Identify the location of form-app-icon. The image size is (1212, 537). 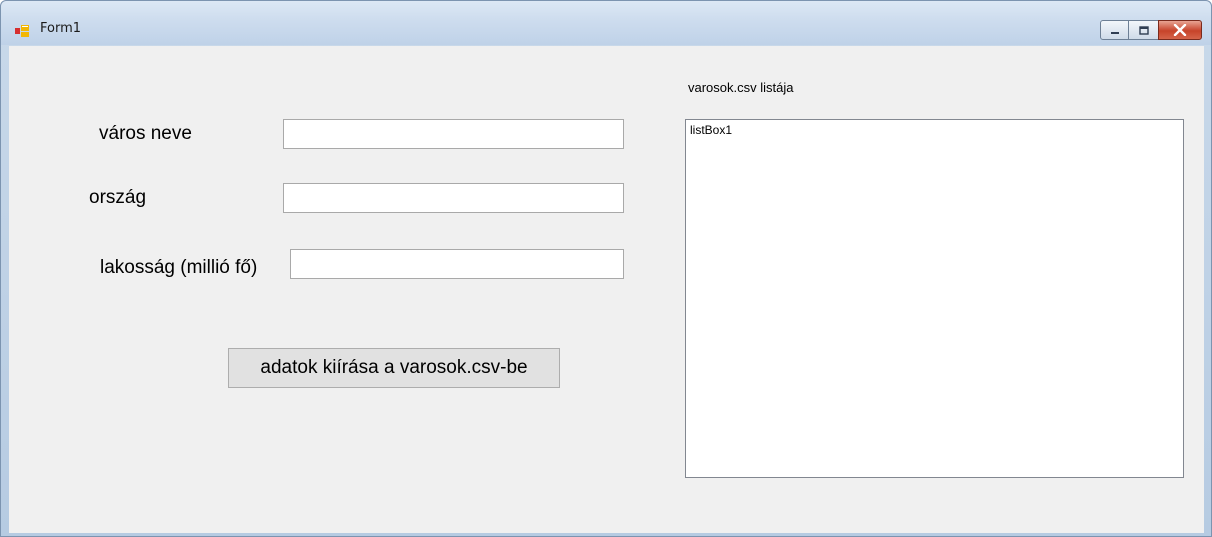
(22, 29).